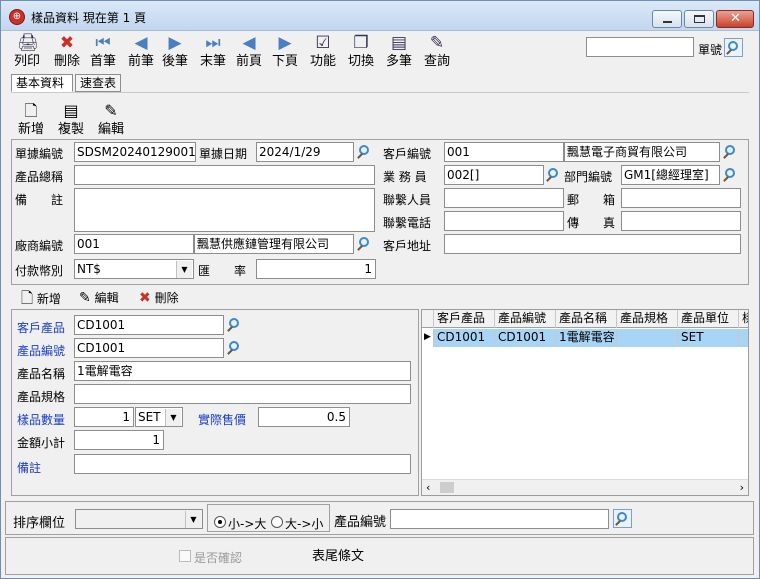 The image size is (760, 579). I want to click on sort-asc-label: 小->大, so click(247, 523).